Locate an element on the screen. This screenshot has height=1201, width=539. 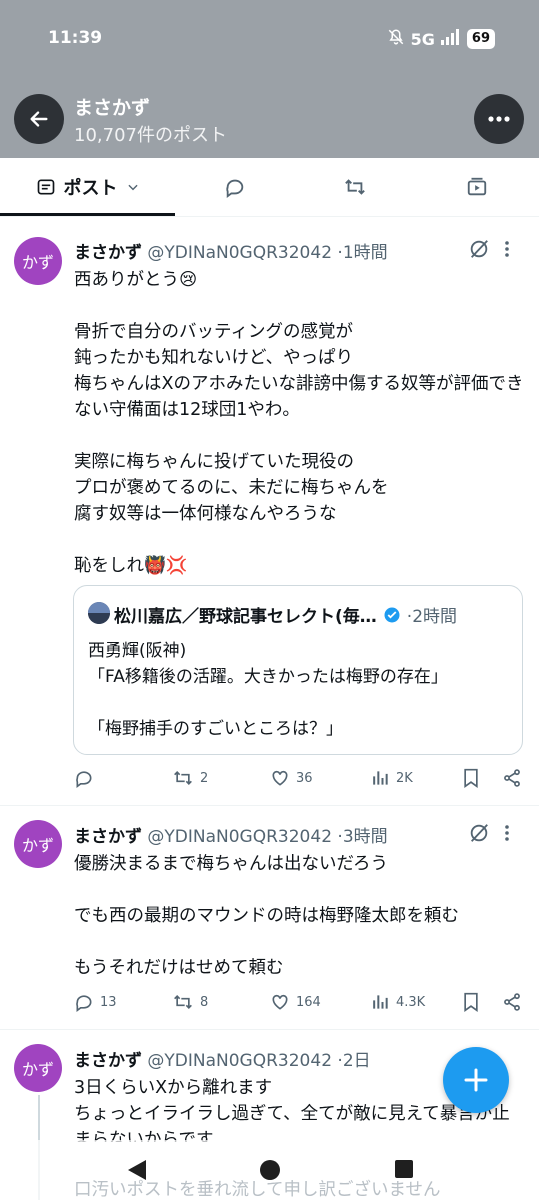
quoted-meta: 松川嘉広／野球記事セレクト(毎… ·2時間 is located at coordinates (285, 614).